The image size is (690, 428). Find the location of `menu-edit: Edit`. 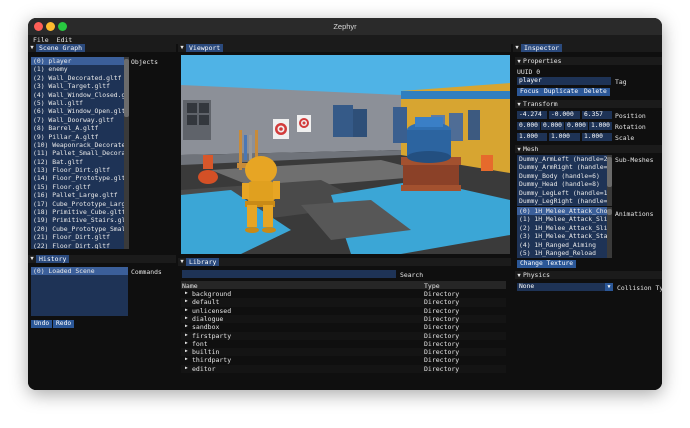

menu-edit: Edit is located at coordinates (65, 40).